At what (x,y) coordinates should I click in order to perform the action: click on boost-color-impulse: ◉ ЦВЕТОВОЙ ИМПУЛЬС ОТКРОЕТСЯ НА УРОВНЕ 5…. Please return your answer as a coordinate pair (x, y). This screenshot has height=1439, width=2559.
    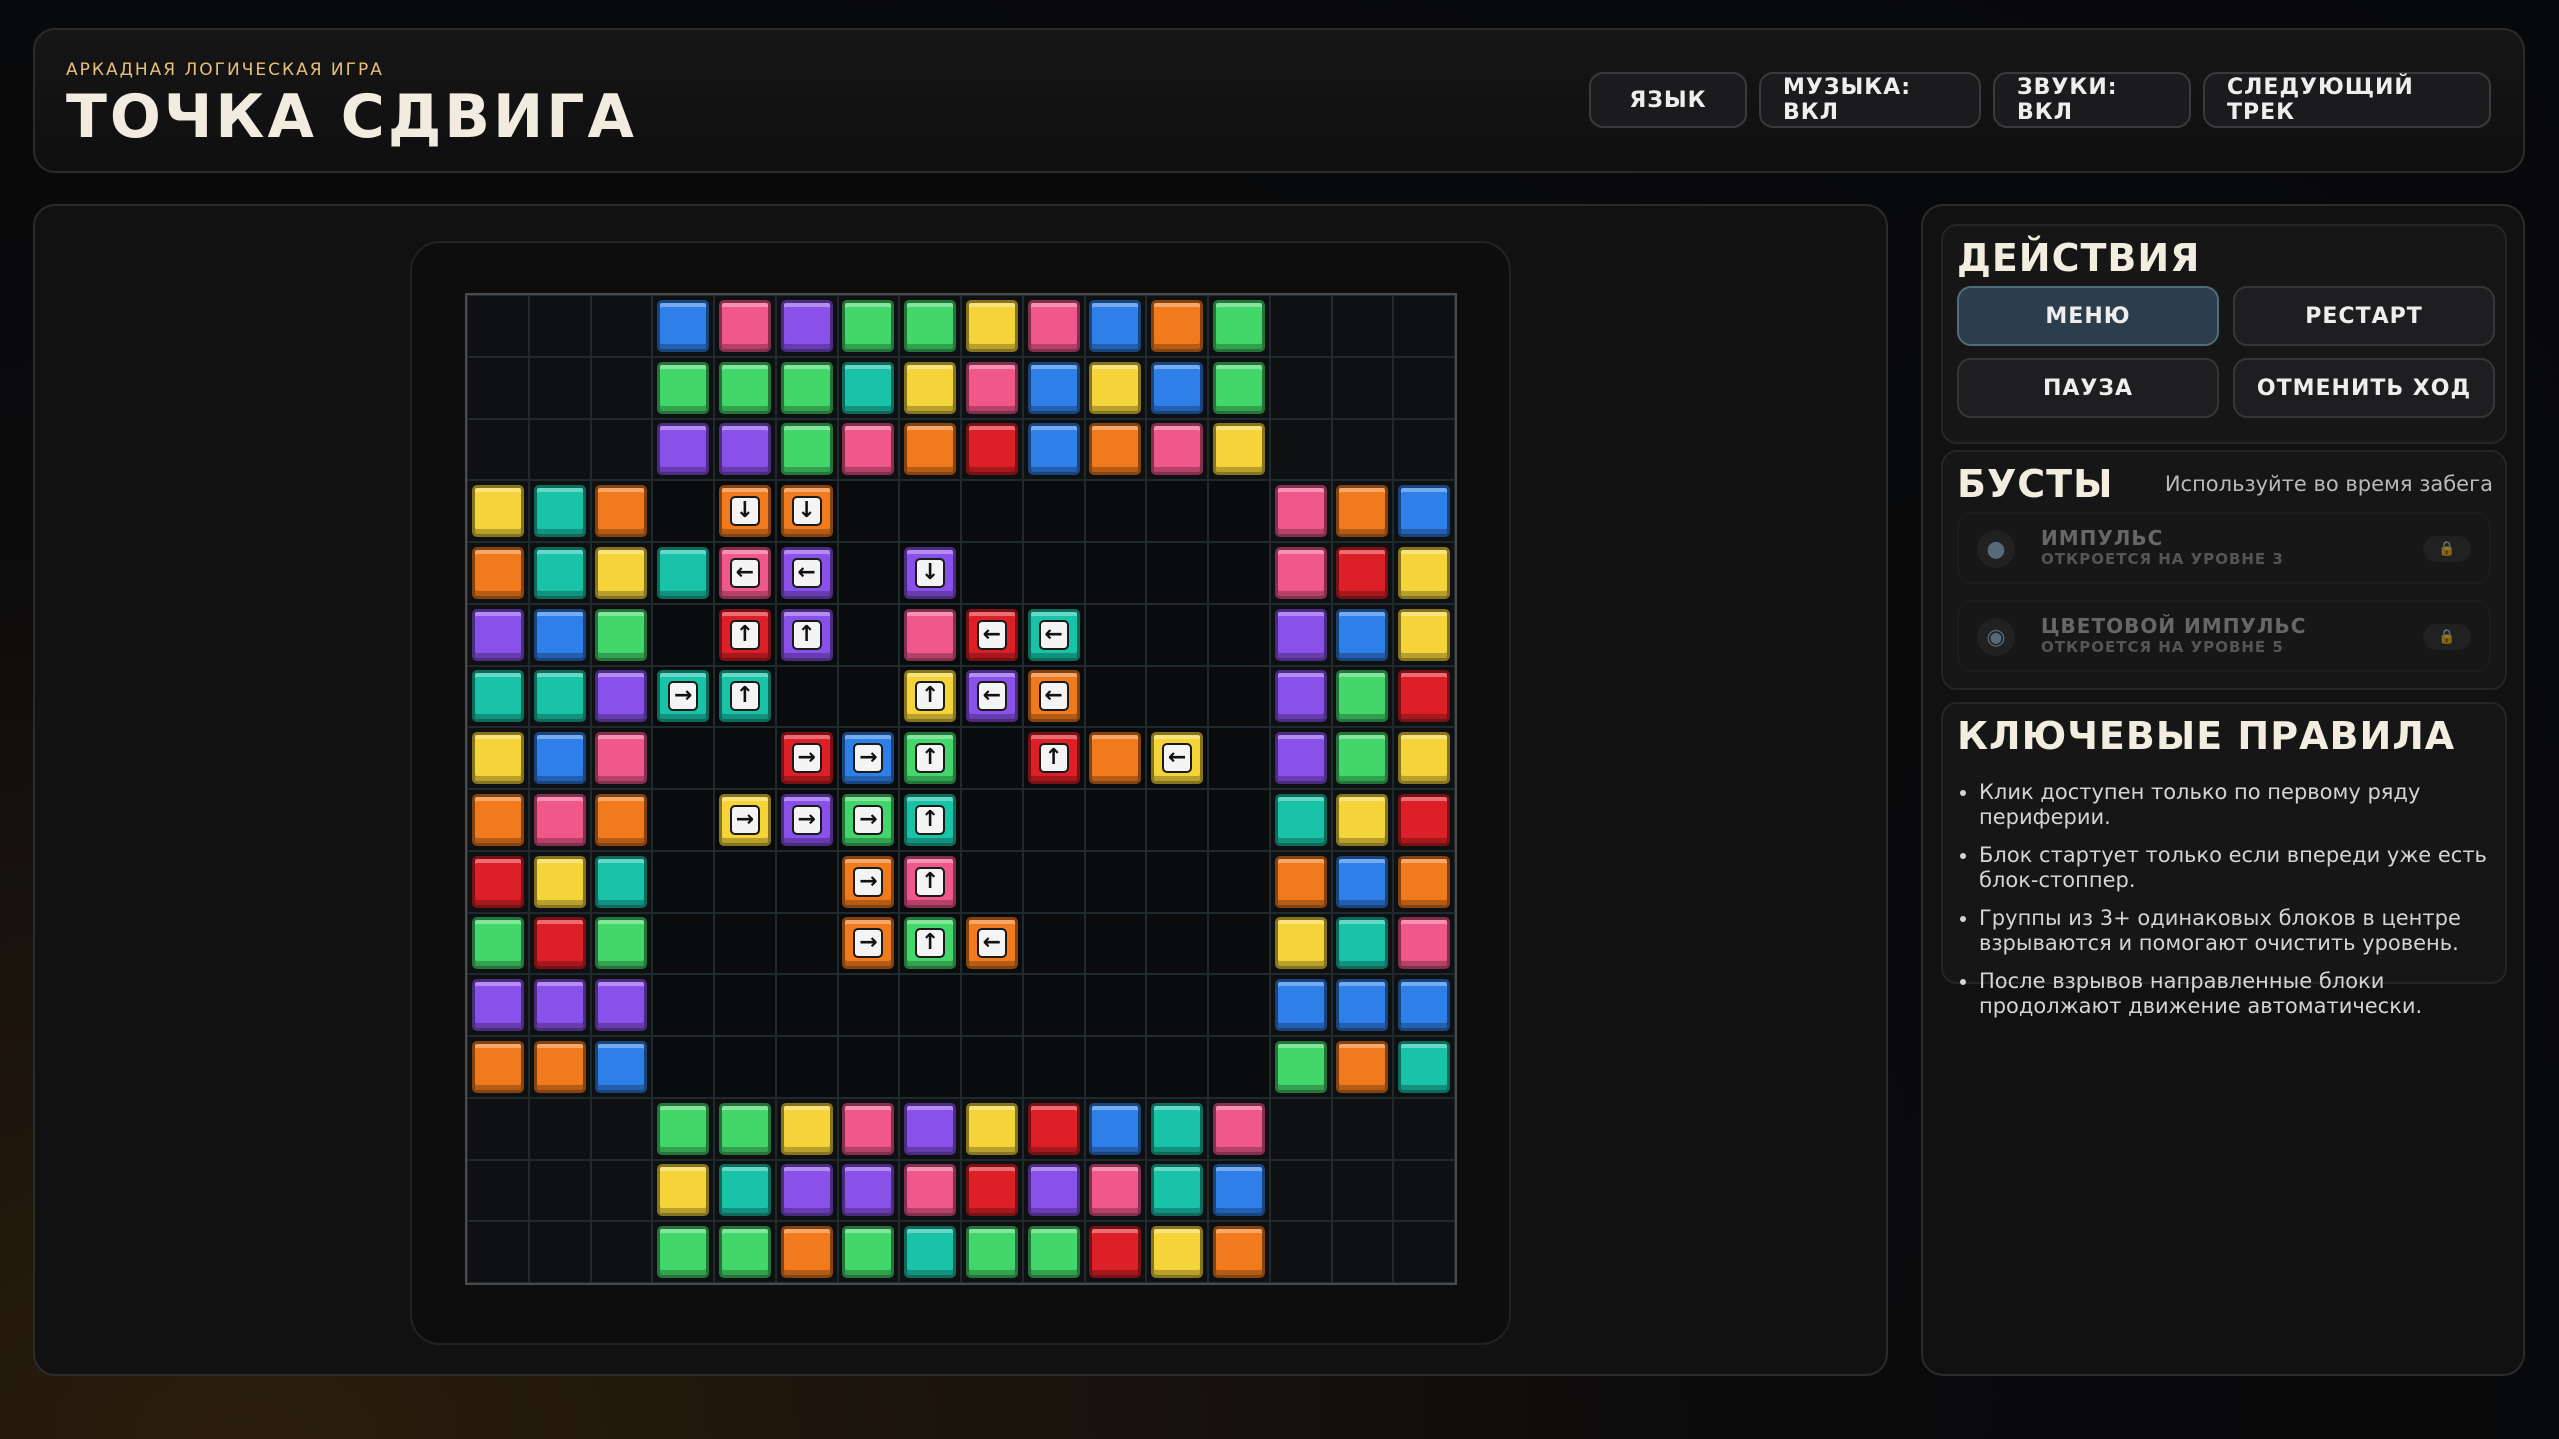
    Looking at the image, I should click on (2224, 636).